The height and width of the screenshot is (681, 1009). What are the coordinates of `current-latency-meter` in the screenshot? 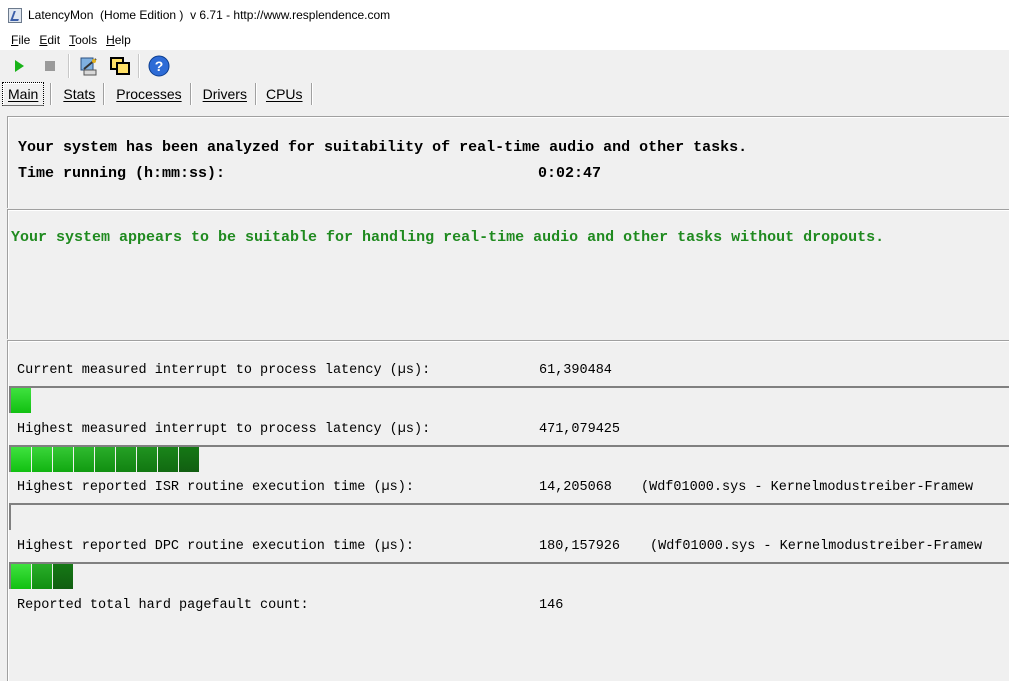 It's located at (509, 399).